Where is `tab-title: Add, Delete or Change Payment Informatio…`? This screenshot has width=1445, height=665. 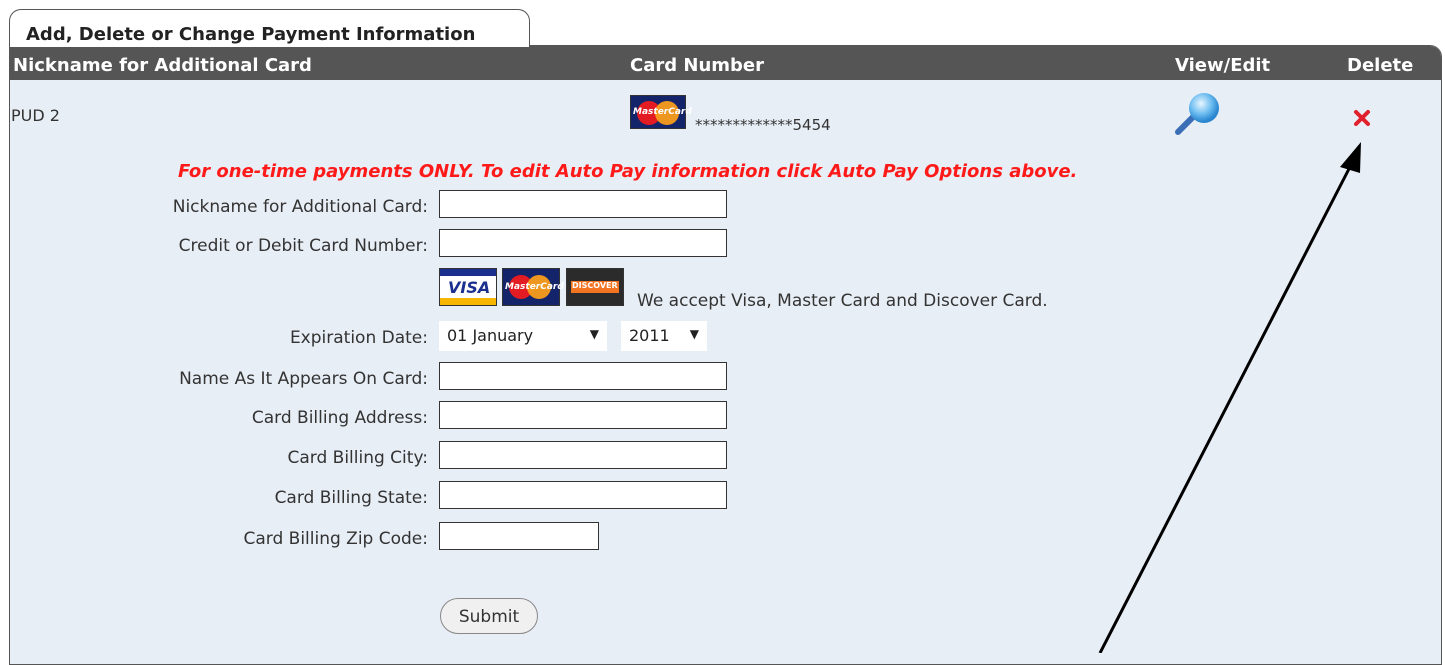 tab-title: Add, Delete or Change Payment Informatio… is located at coordinates (251, 34).